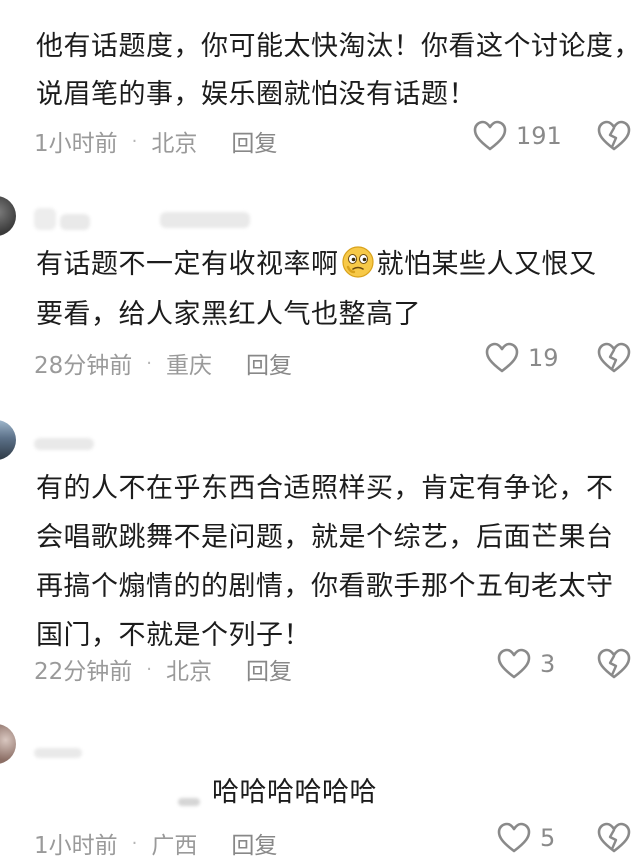 Image resolution: width=640 pixels, height=862 pixels. I want to click on comment-meta: 1小时前 · 广西 回复, so click(155, 843).